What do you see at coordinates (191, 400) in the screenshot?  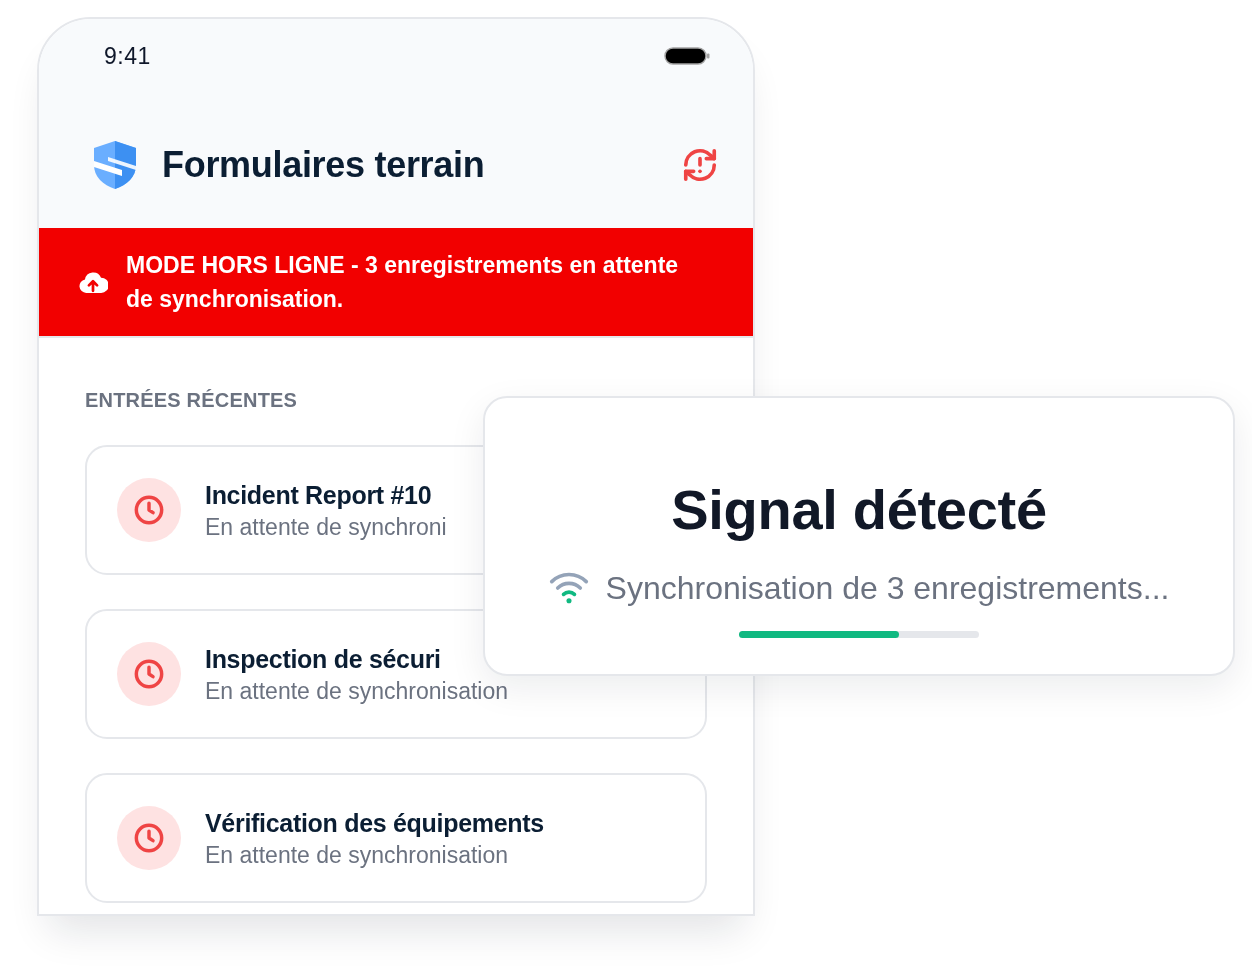 I see `section-heading: ENTRÉES RÉCENTES` at bounding box center [191, 400].